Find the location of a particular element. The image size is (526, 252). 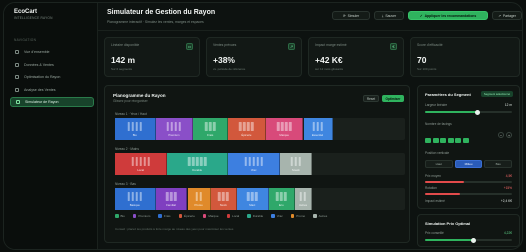

position-label: Position verticale is located at coordinates (437, 153).